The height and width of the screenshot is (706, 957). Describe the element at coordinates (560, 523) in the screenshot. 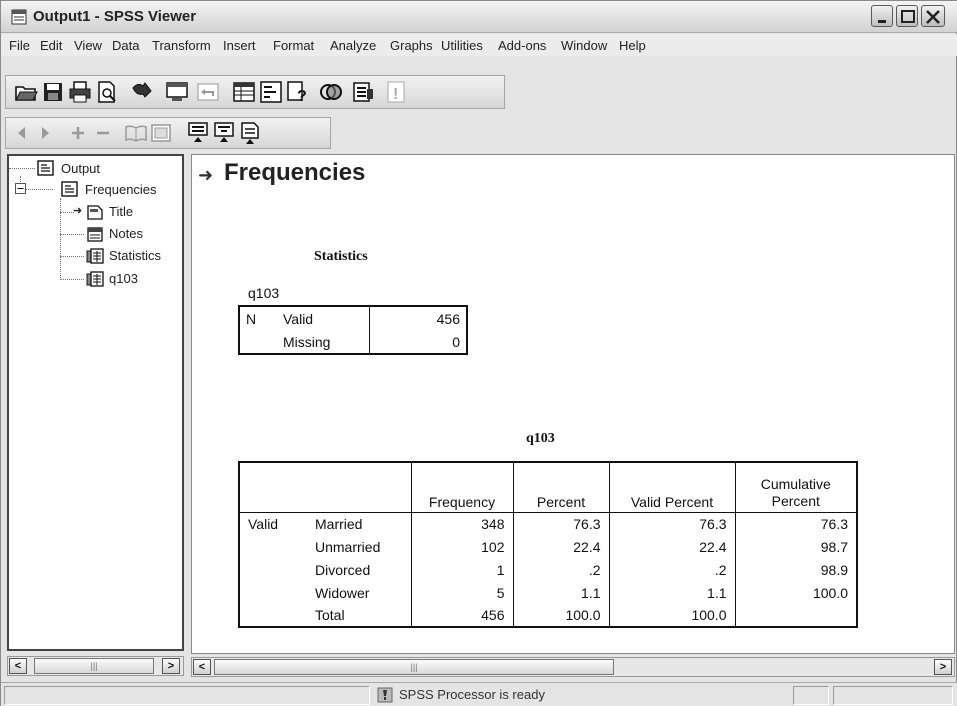

I see `percent-cell: 76.3` at that location.